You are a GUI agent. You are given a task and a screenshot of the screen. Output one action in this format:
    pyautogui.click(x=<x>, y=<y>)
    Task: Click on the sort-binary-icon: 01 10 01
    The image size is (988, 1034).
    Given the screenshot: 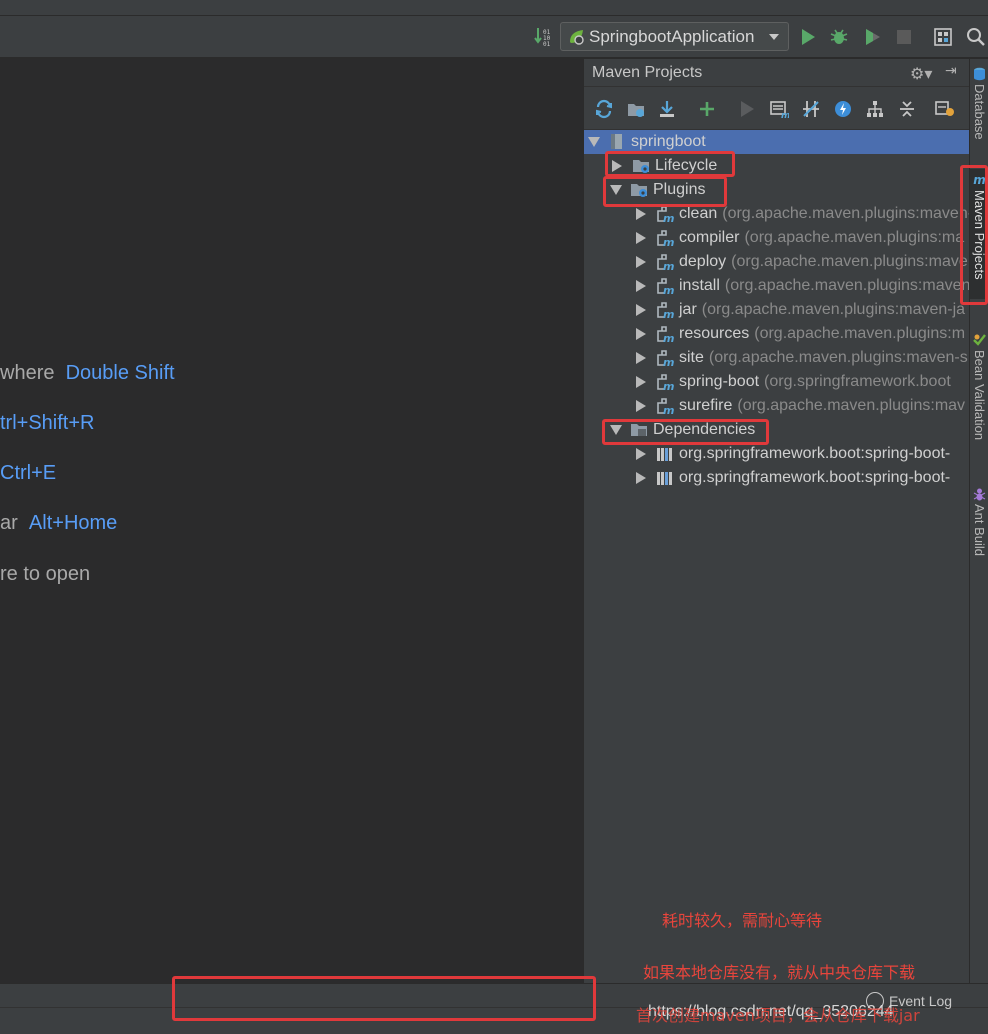 What is the action you would take?
    pyautogui.click(x=543, y=37)
    